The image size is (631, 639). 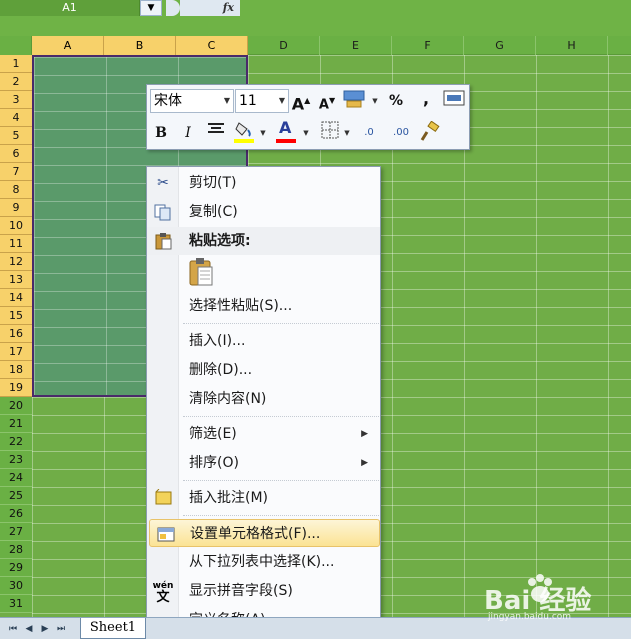 What do you see at coordinates (454, 101) in the screenshot?
I see `merge-center-button` at bounding box center [454, 101].